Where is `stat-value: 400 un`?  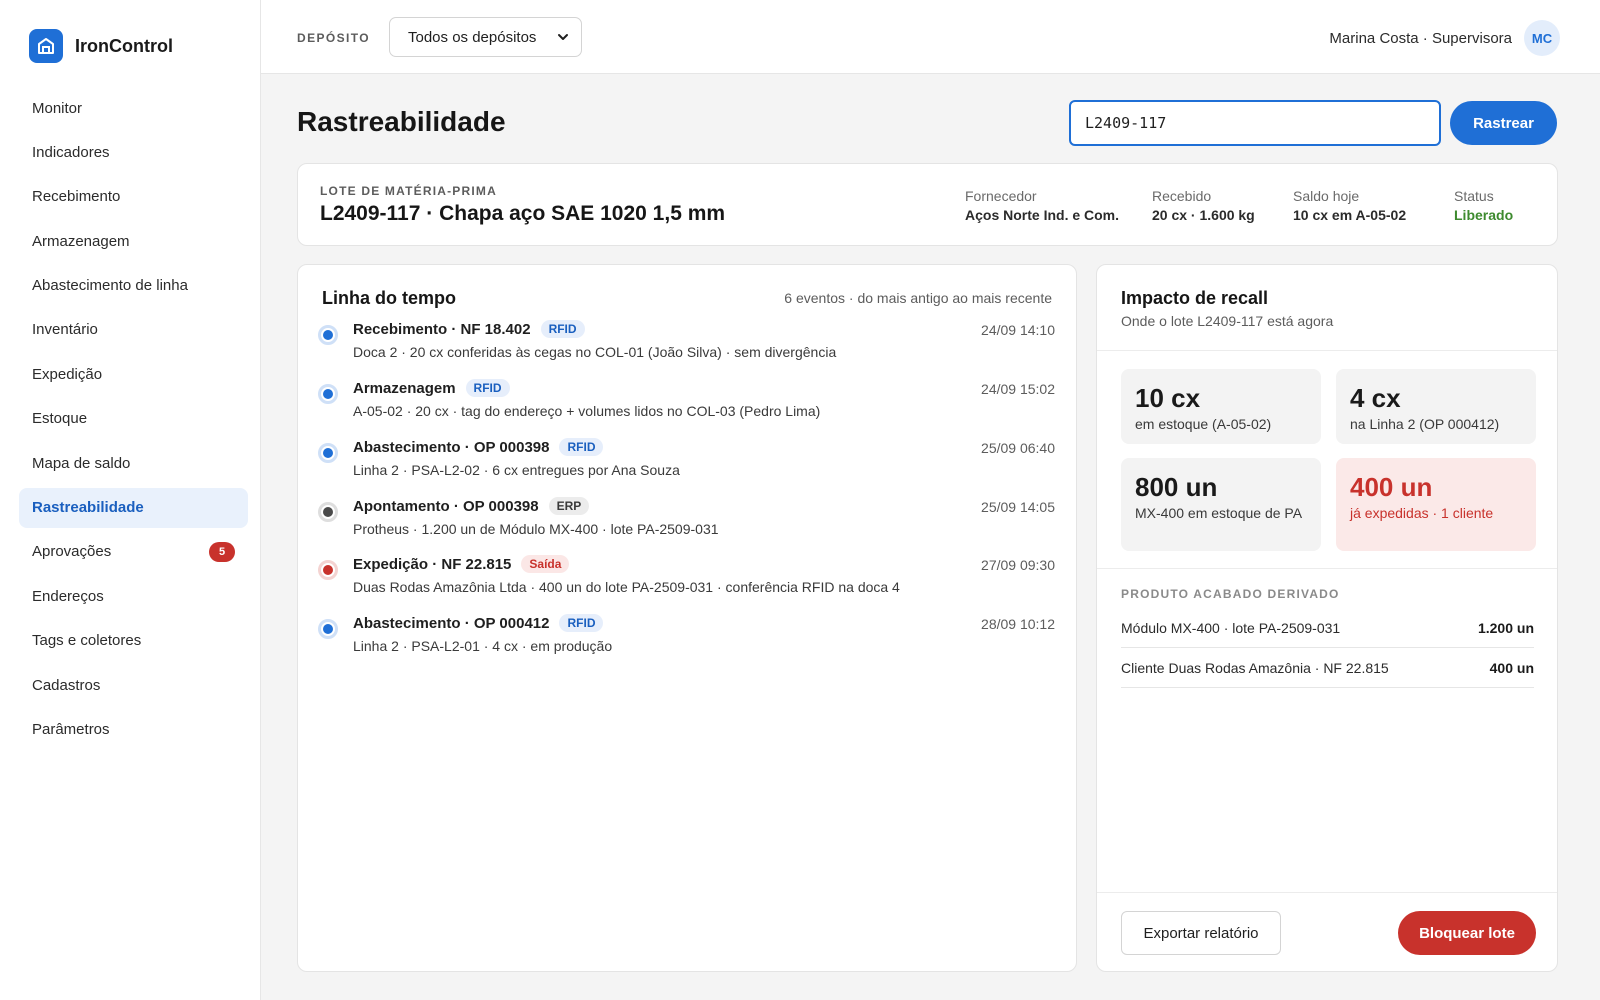 stat-value: 400 un is located at coordinates (1391, 487).